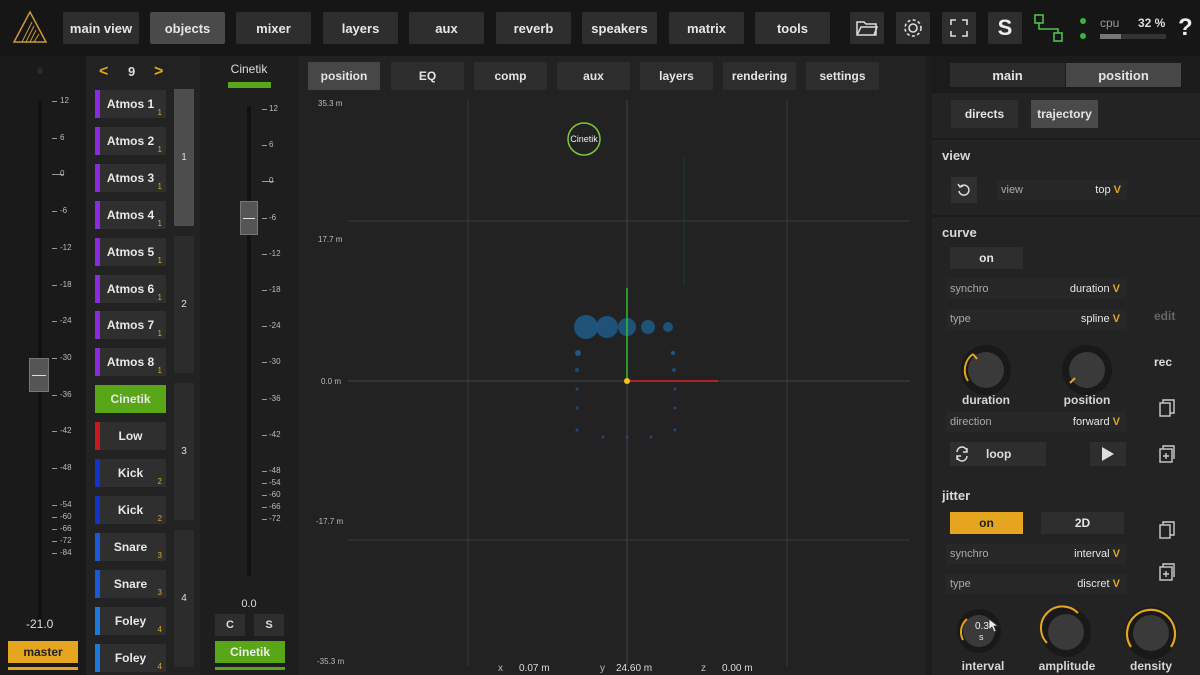 This screenshot has width=1200, height=675. I want to click on master-tick-label: 12, so click(64, 100).